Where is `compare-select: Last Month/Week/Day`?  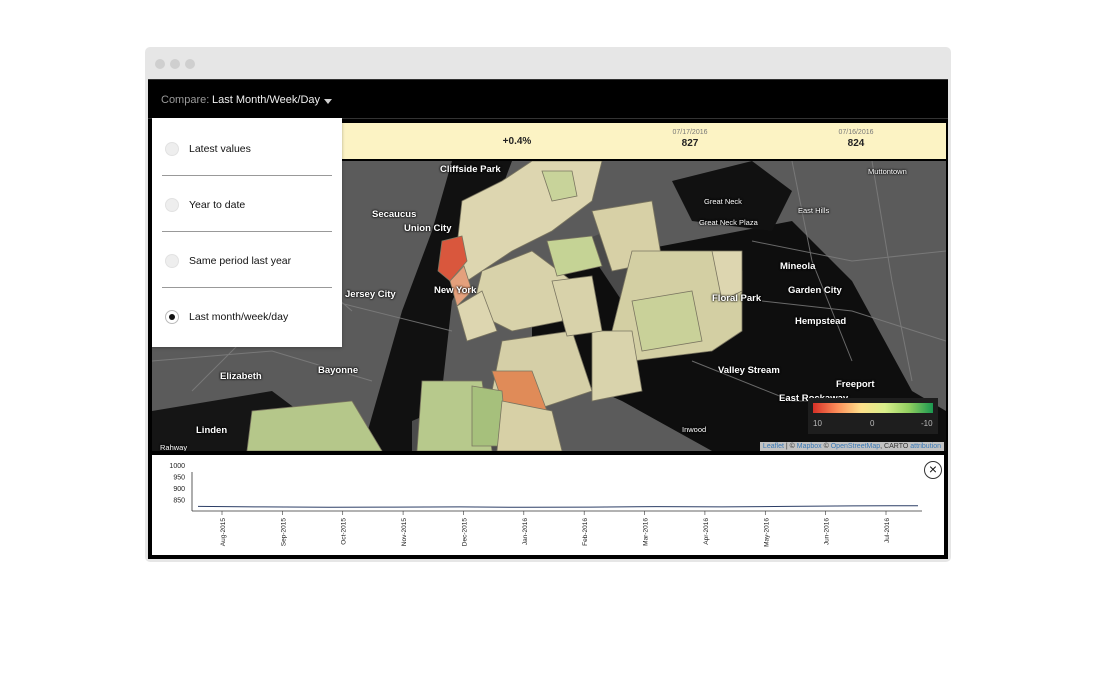
compare-select: Last Month/Week/Day is located at coordinates (266, 100).